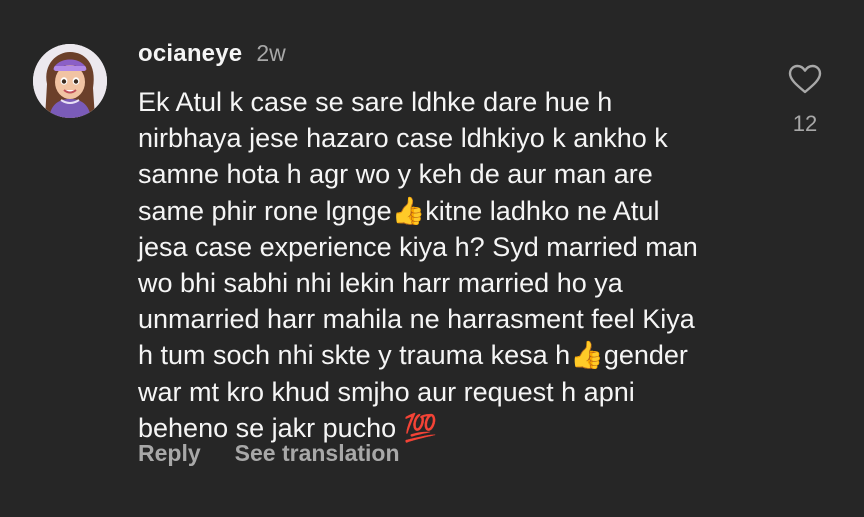 The height and width of the screenshot is (517, 864). I want to click on like-section: 12, so click(805, 100).